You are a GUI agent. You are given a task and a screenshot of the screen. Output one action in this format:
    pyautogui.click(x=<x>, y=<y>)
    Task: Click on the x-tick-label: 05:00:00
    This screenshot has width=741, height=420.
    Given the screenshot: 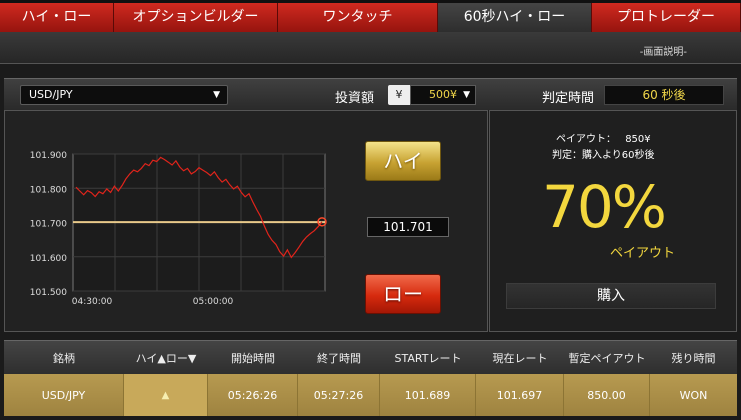 What is the action you would take?
    pyautogui.click(x=213, y=302)
    